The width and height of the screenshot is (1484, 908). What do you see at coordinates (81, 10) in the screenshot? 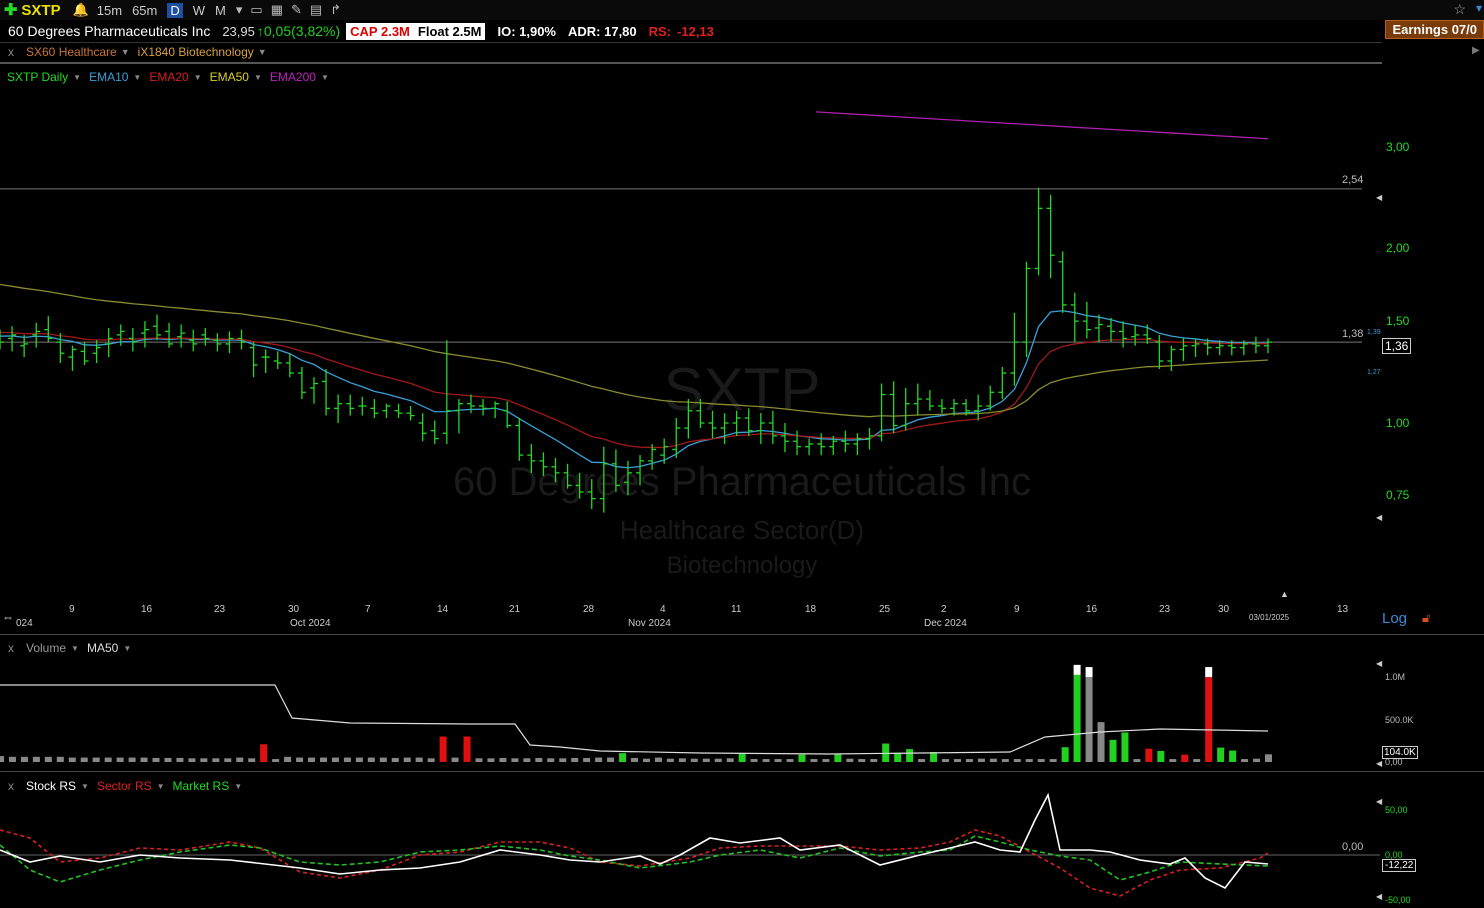
I see `bell-icon: 🔔` at bounding box center [81, 10].